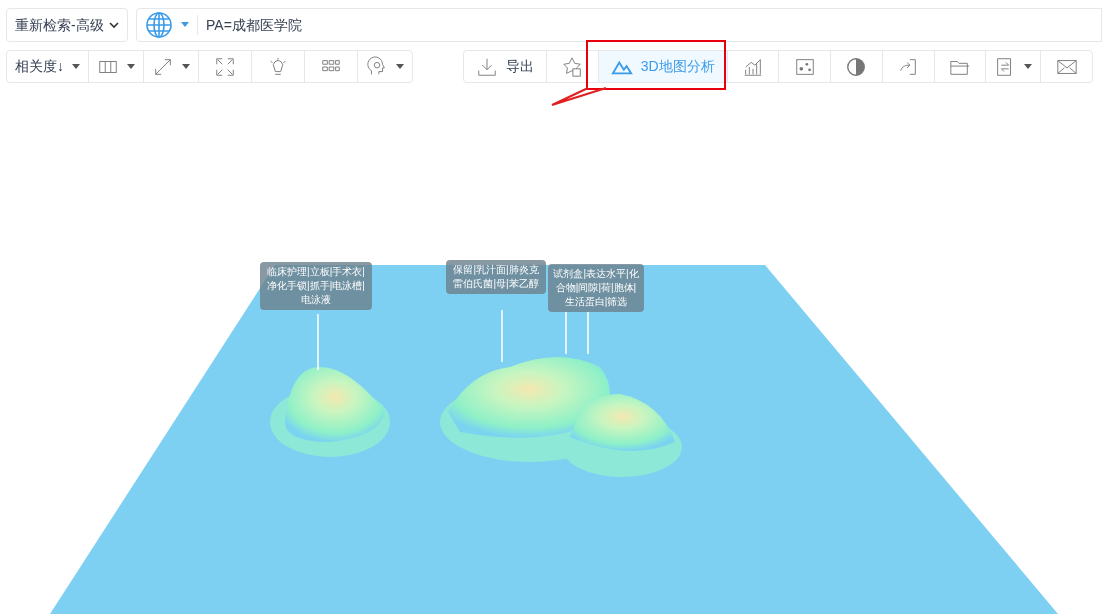  What do you see at coordinates (67, 25) in the screenshot?
I see `scope-dropdown: 重新检索-高级` at bounding box center [67, 25].